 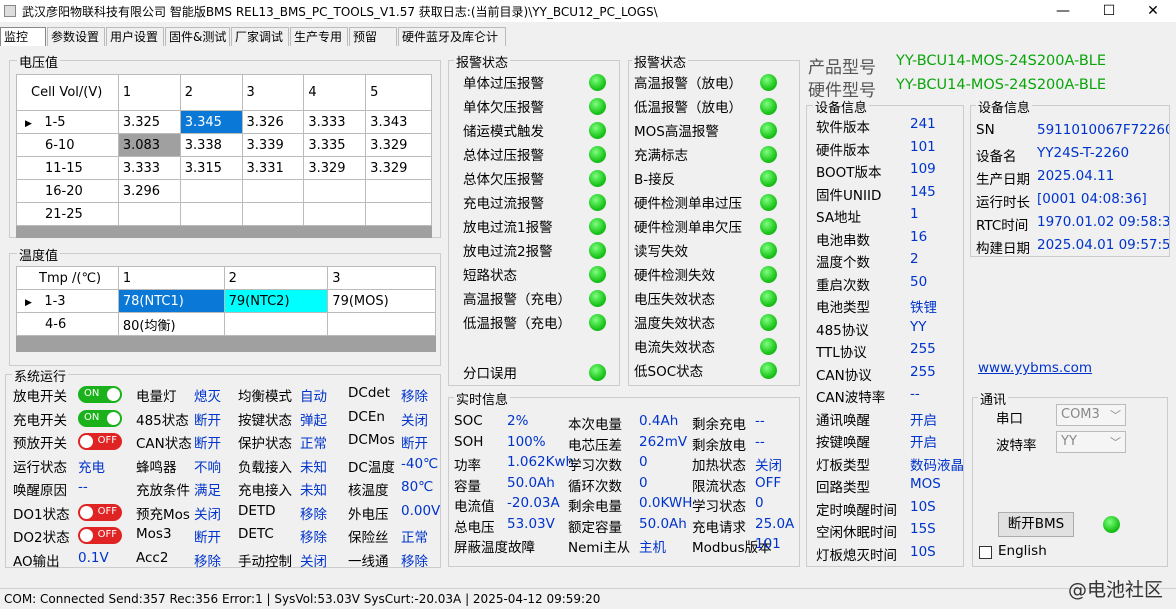 I want to click on cell: 3.335, so click(x=335, y=145).